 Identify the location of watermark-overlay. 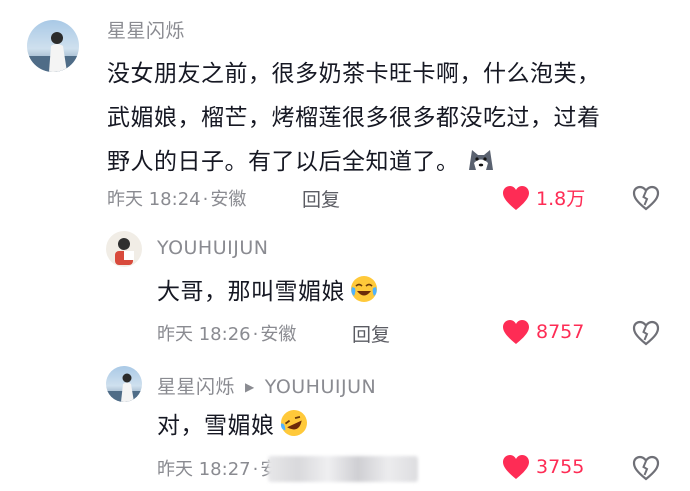
(343, 469).